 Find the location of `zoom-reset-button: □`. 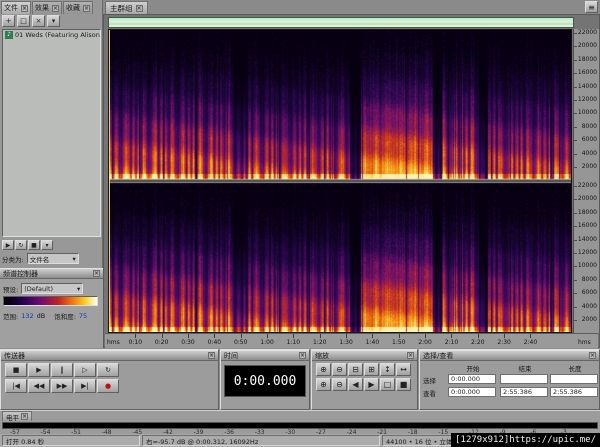

zoom-reset-button: □ is located at coordinates (387, 384).